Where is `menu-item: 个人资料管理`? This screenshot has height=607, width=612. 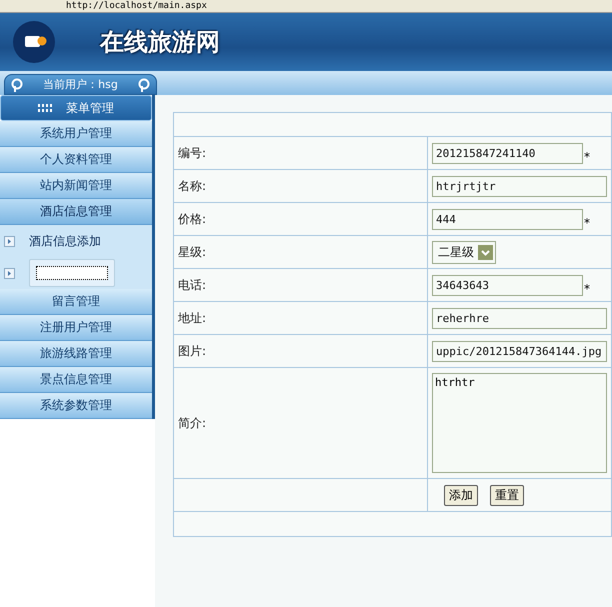 menu-item: 个人资料管理 is located at coordinates (76, 160).